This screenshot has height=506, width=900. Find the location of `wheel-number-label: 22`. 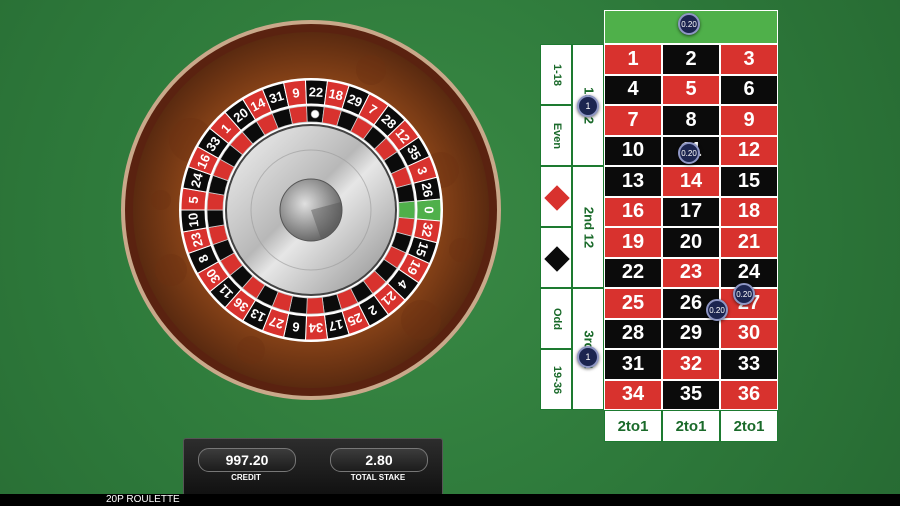

wheel-number-label: 22 is located at coordinates (315, 92).